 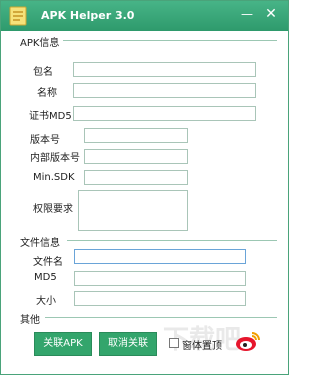 I want to click on apk-group-divider, so click(x=170, y=40).